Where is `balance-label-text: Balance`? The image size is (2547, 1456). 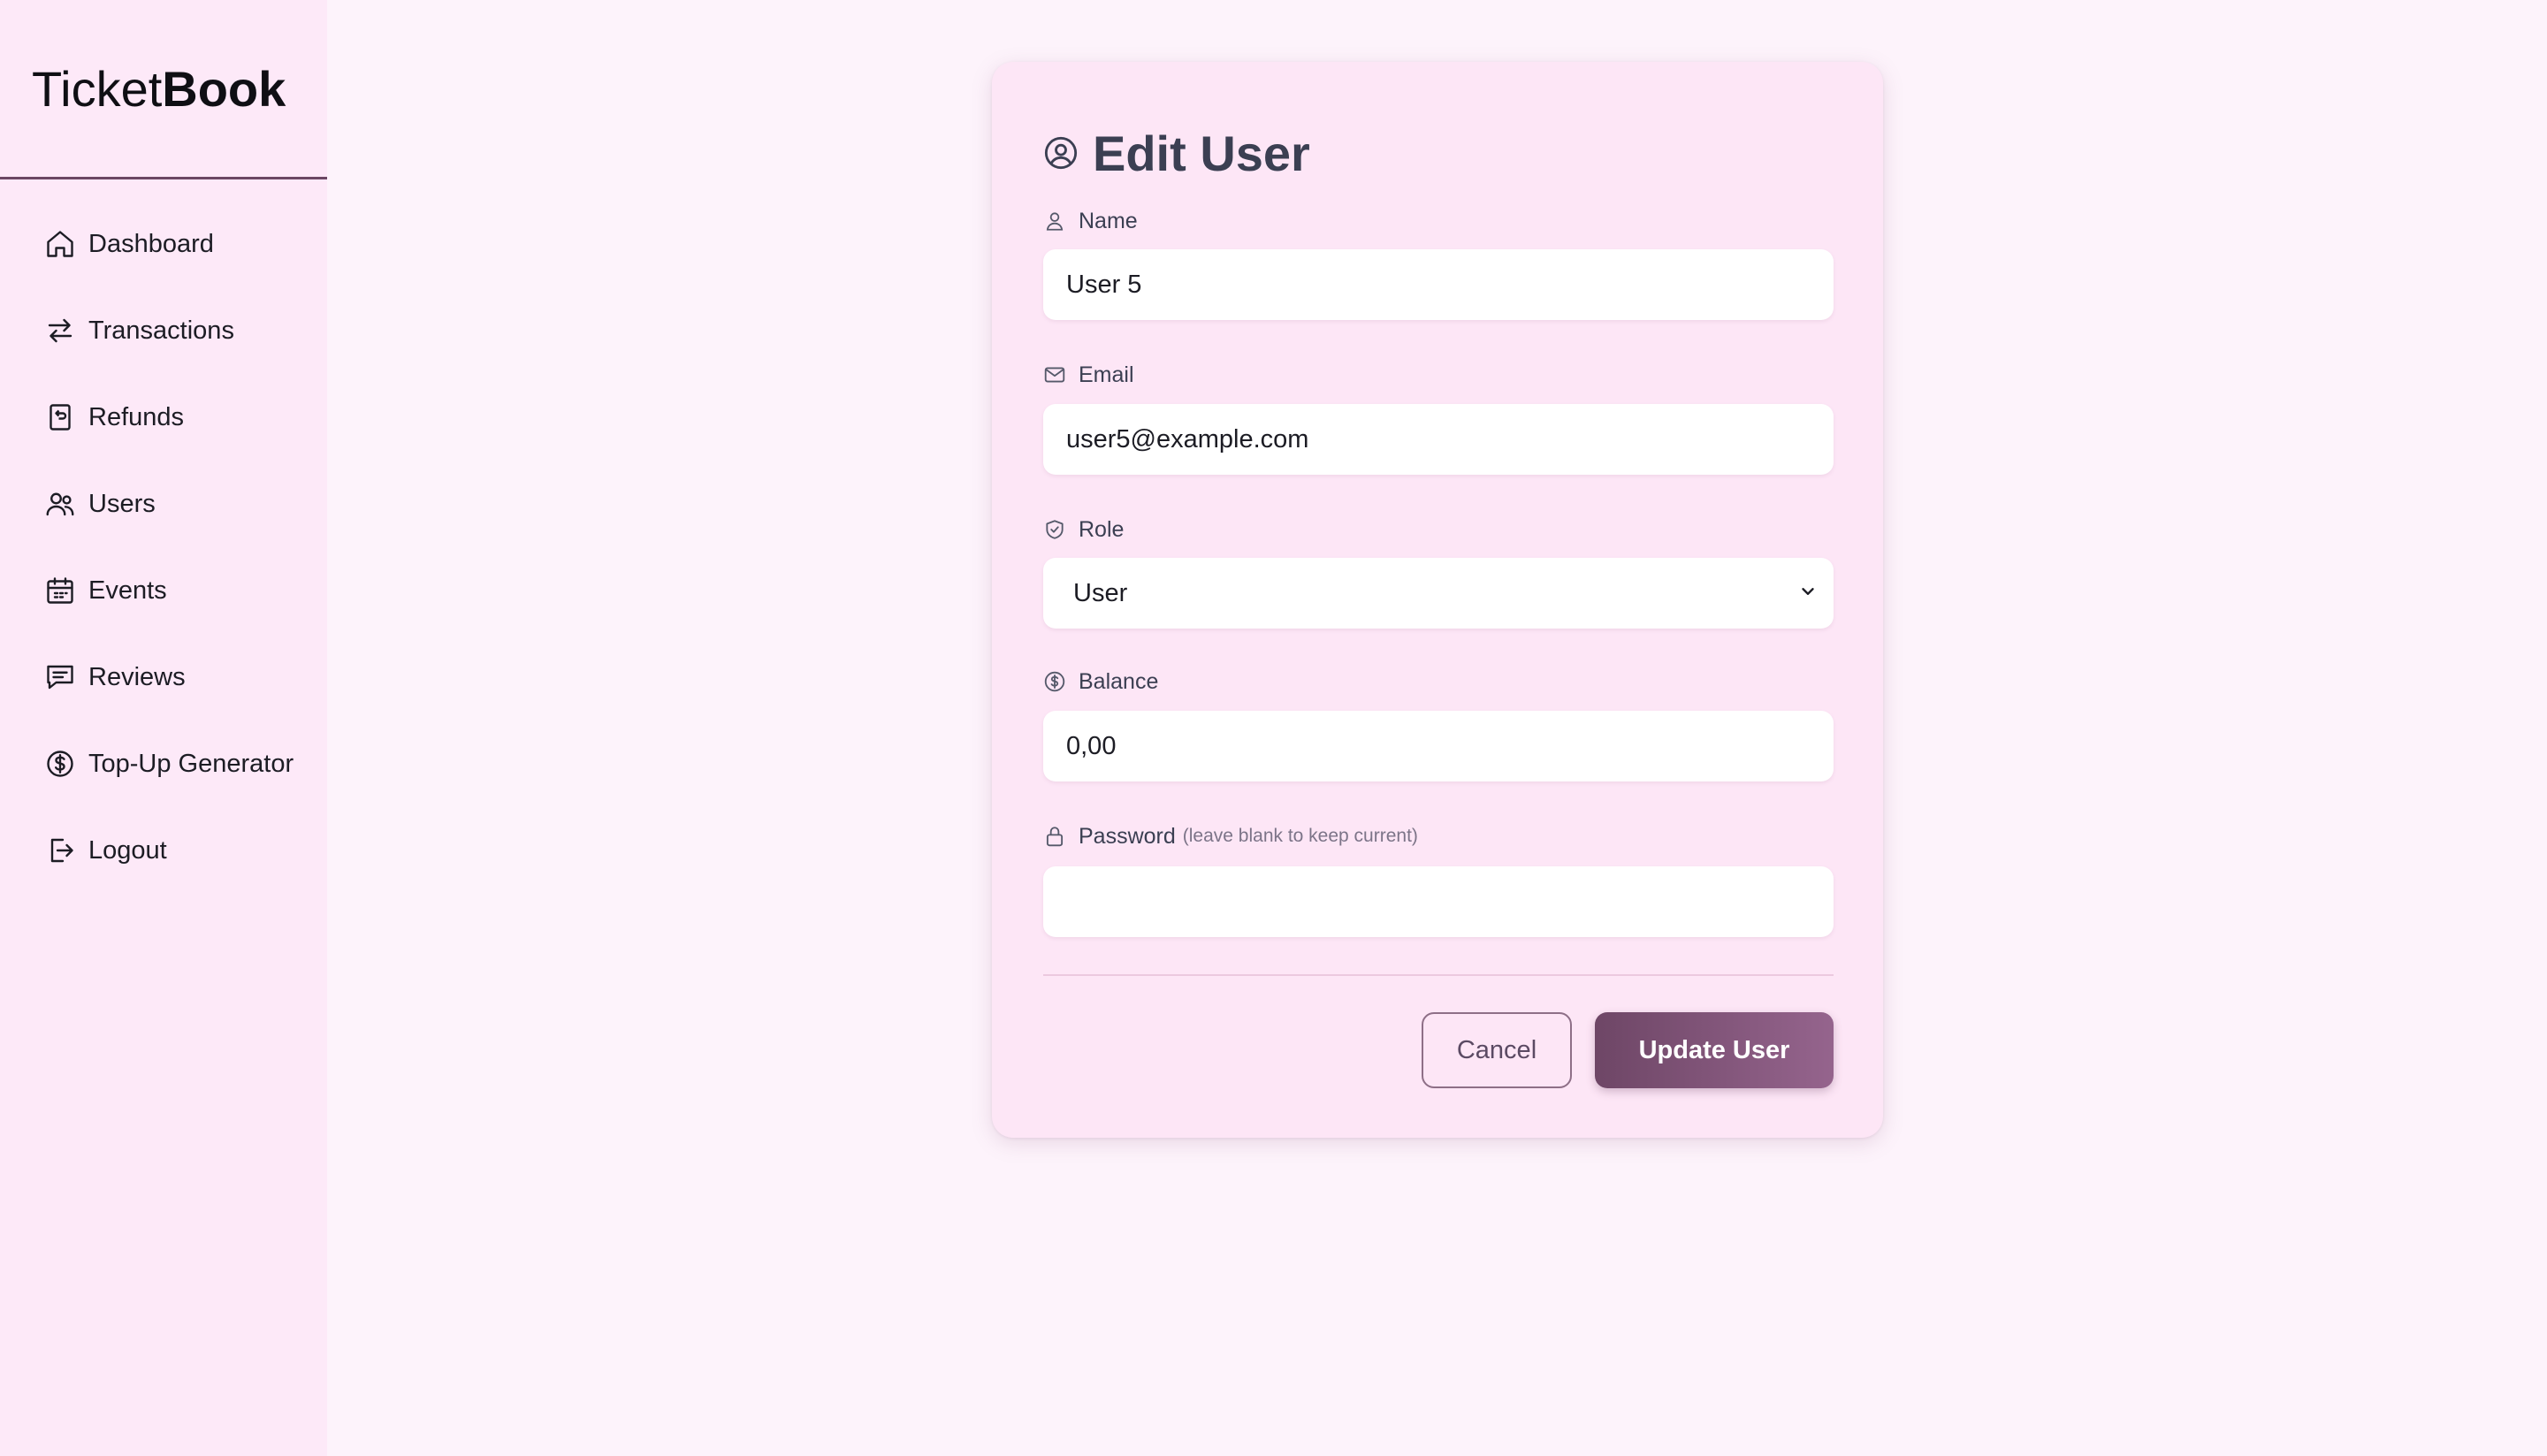 balance-label-text: Balance is located at coordinates (1119, 681).